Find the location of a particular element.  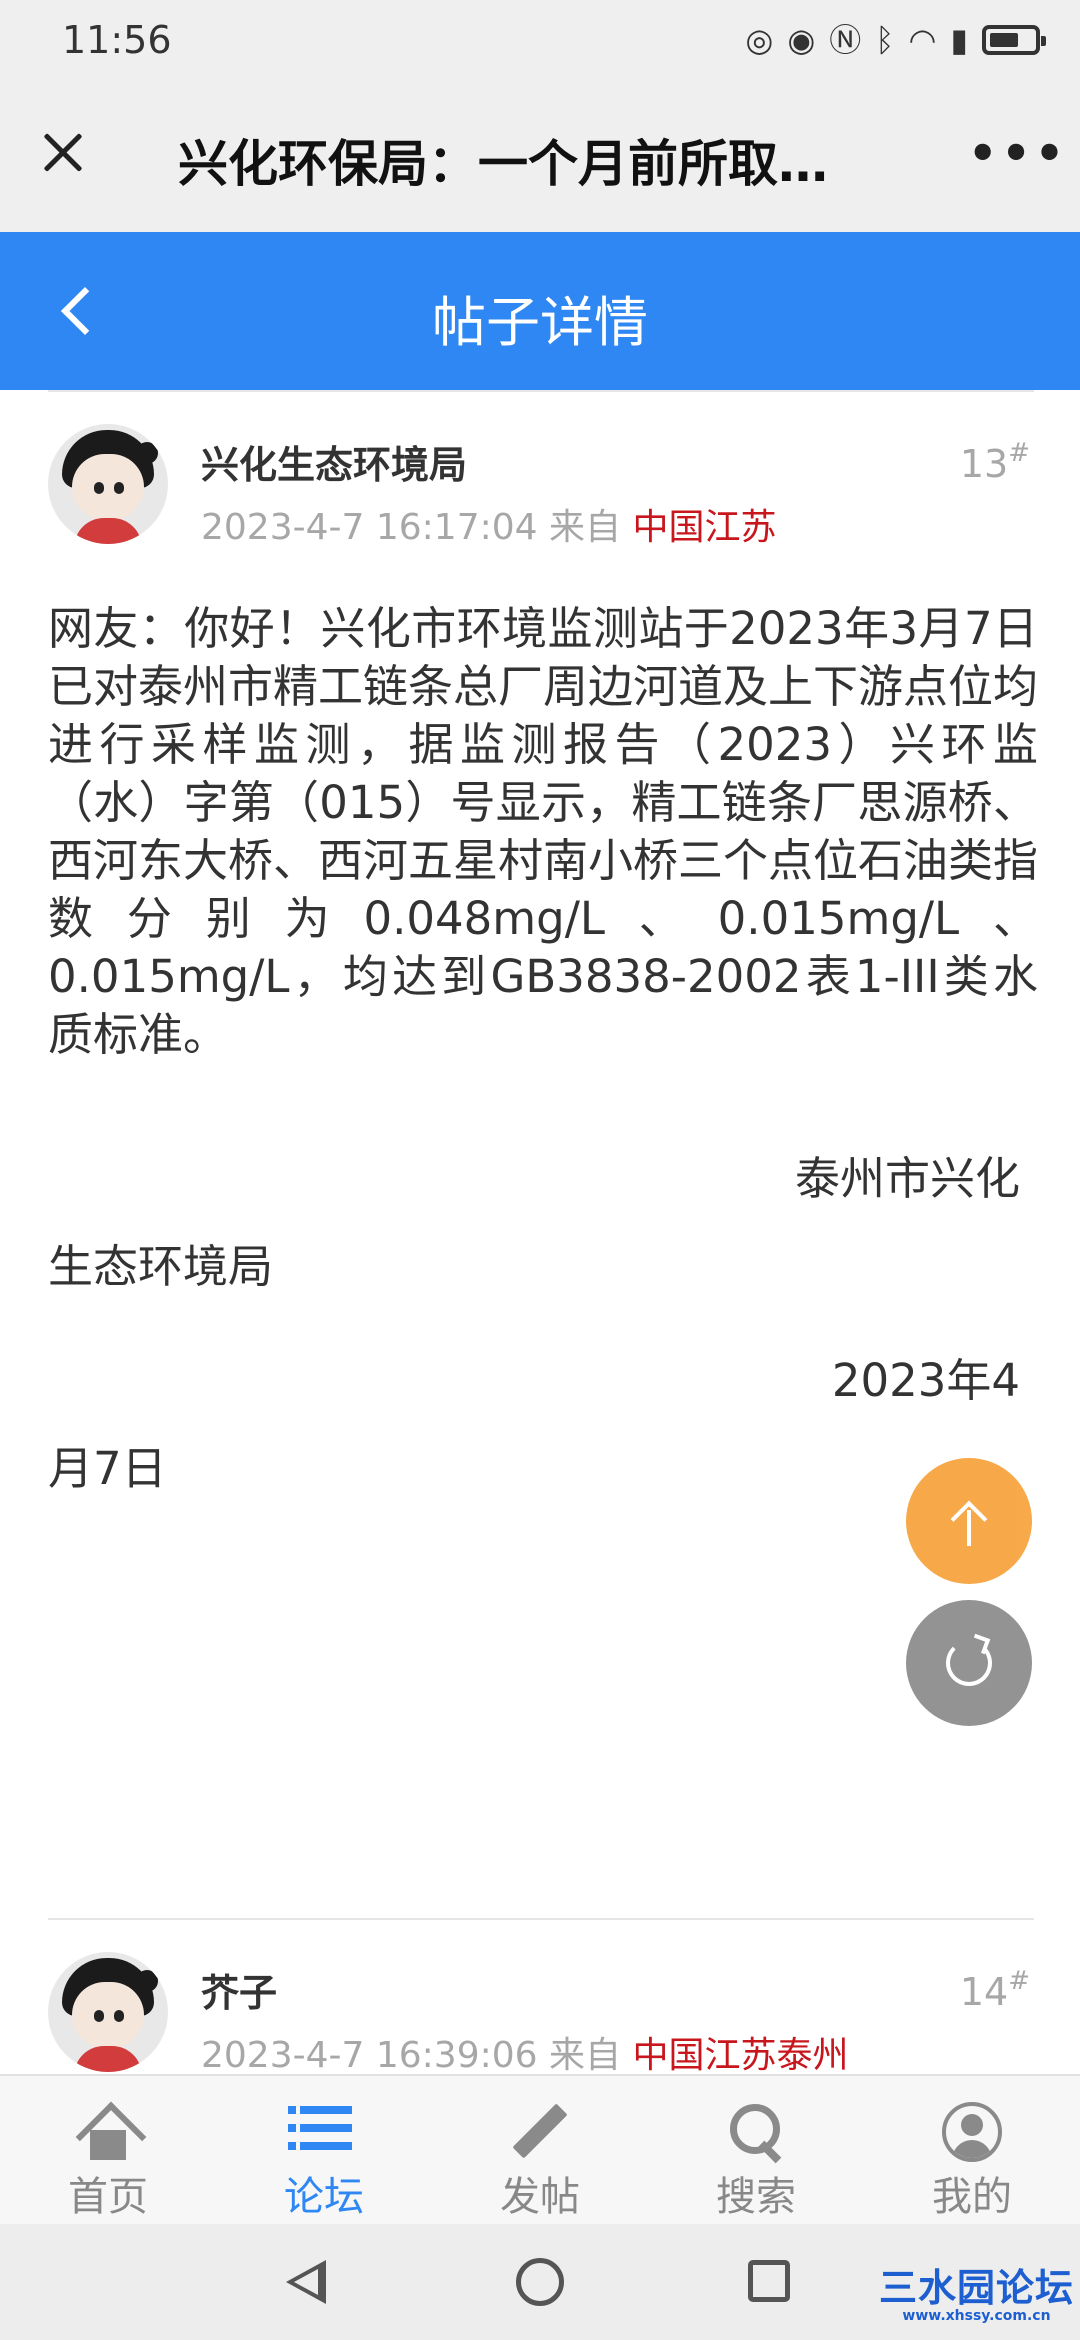

post-header: 芥子 2023-4-7 16:39:06 来自 中国江苏泰州 14# is located at coordinates (541, 2017).